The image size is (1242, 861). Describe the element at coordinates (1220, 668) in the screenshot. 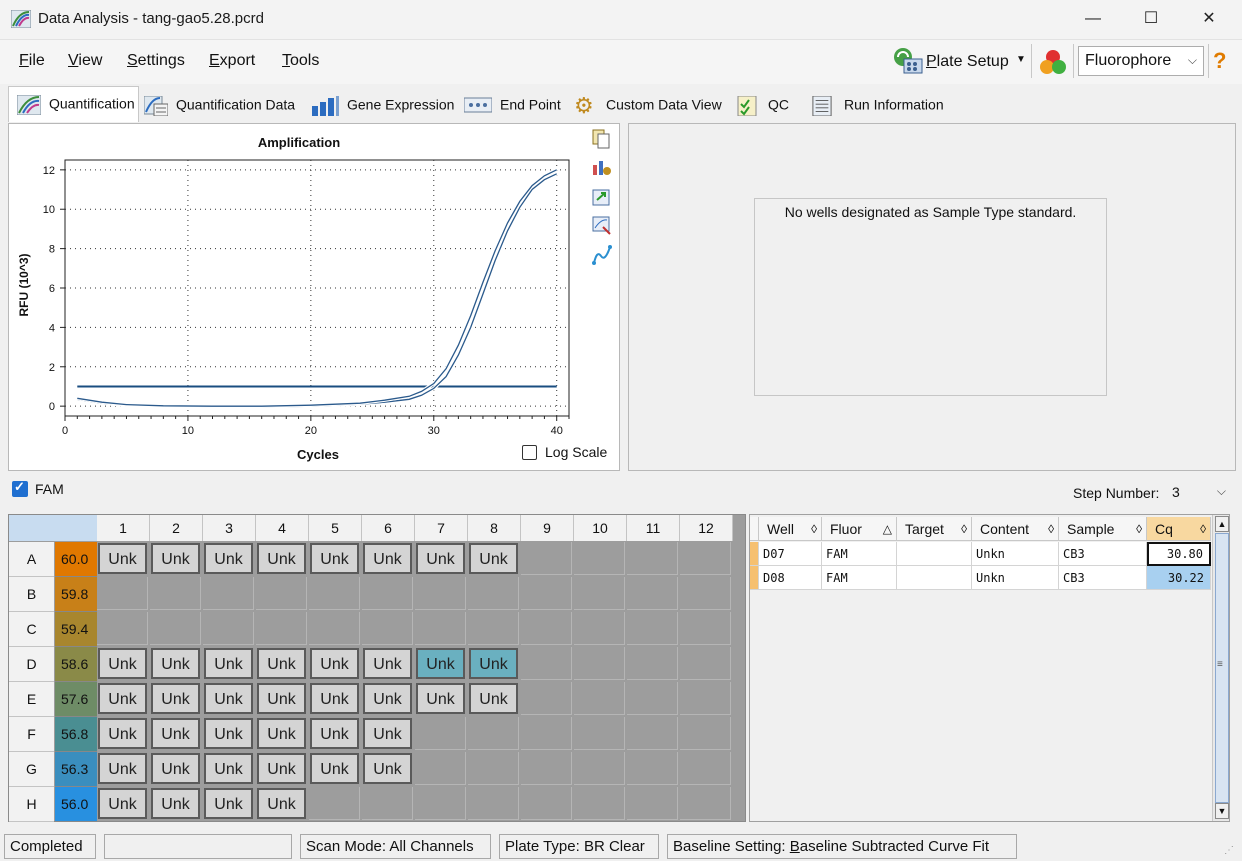

I see `results-scrollbar: ▲ ≡ ▼` at that location.